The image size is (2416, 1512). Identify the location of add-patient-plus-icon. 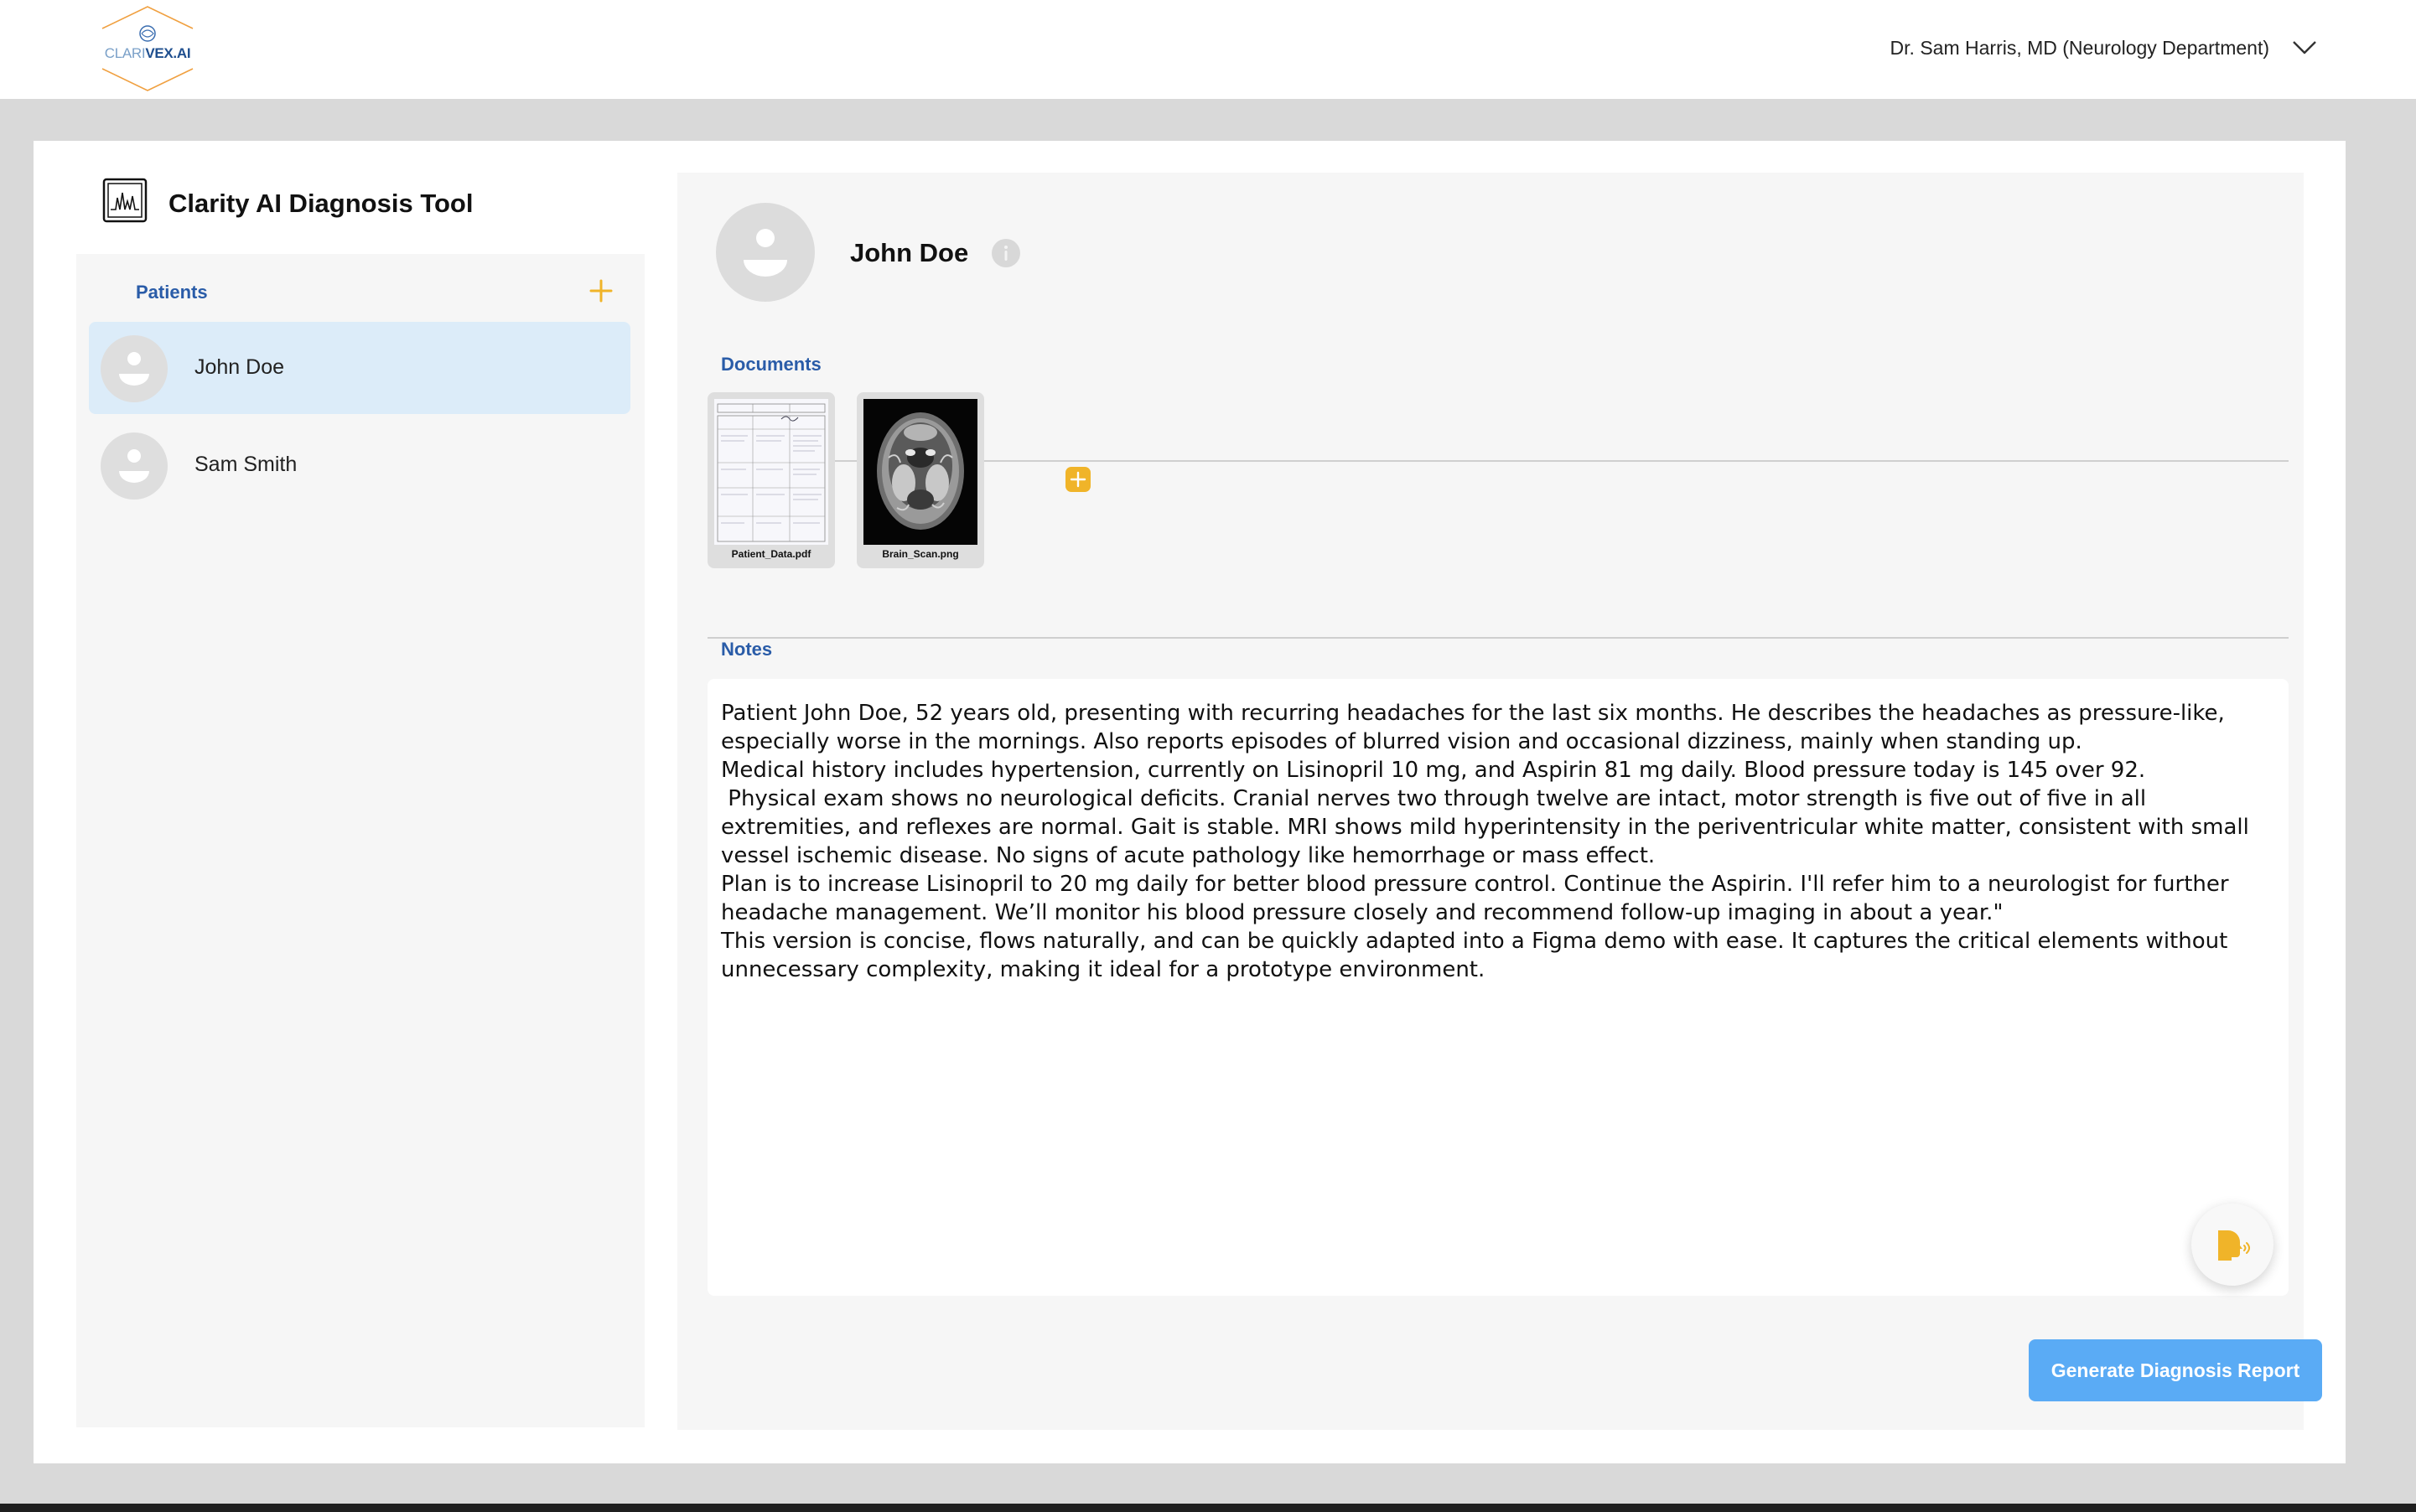
(601, 290).